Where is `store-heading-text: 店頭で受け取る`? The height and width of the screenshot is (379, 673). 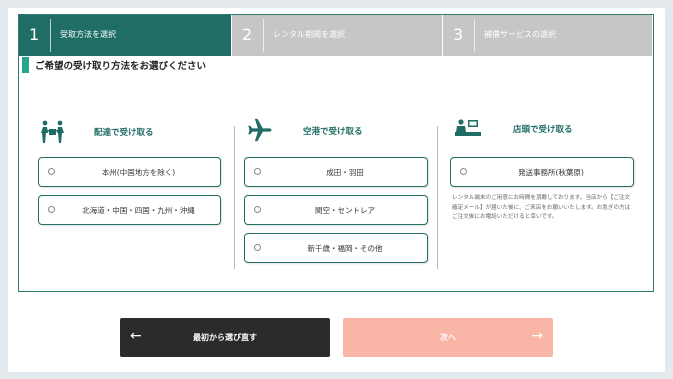 store-heading-text: 店頭で受け取る is located at coordinates (543, 130).